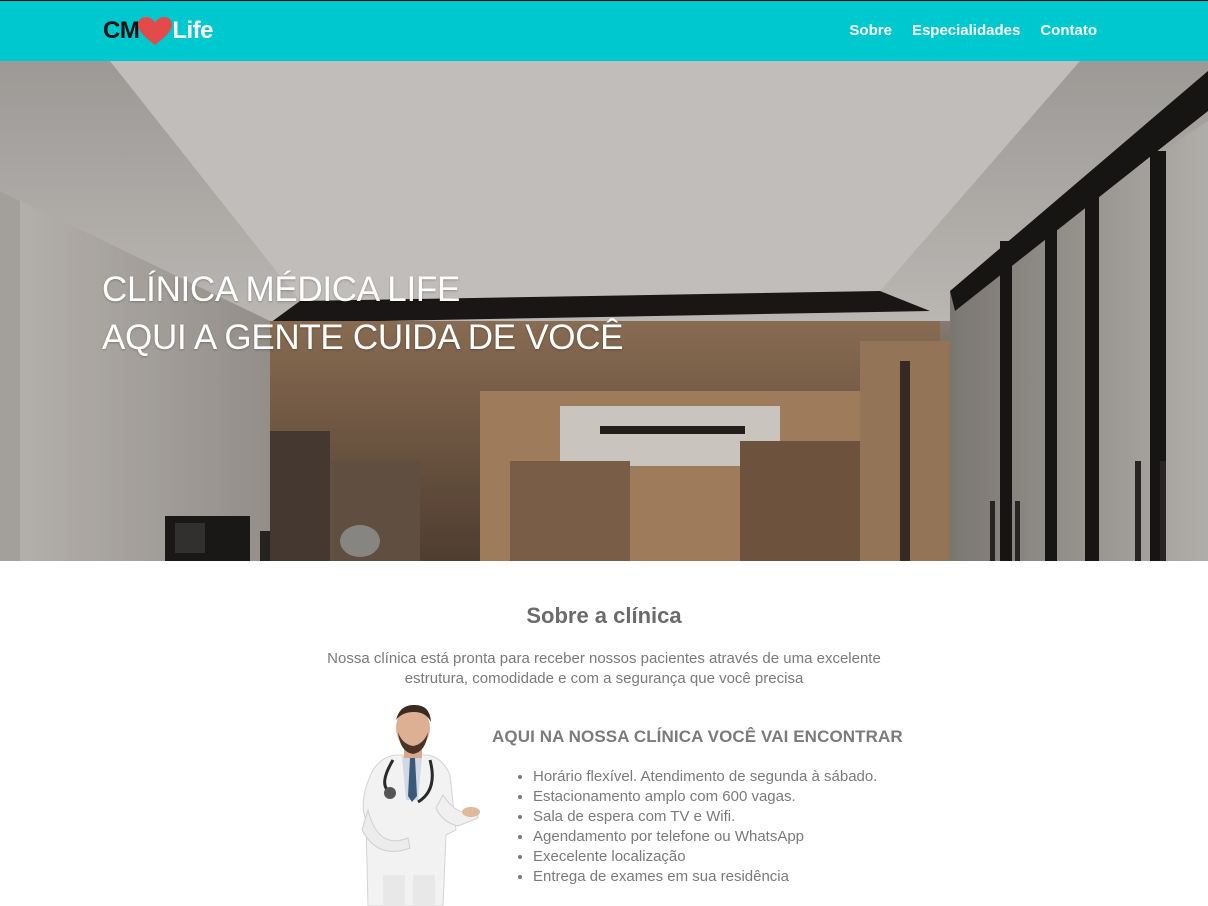  What do you see at coordinates (121, 30) in the screenshot?
I see `logo-text-cm: CM` at bounding box center [121, 30].